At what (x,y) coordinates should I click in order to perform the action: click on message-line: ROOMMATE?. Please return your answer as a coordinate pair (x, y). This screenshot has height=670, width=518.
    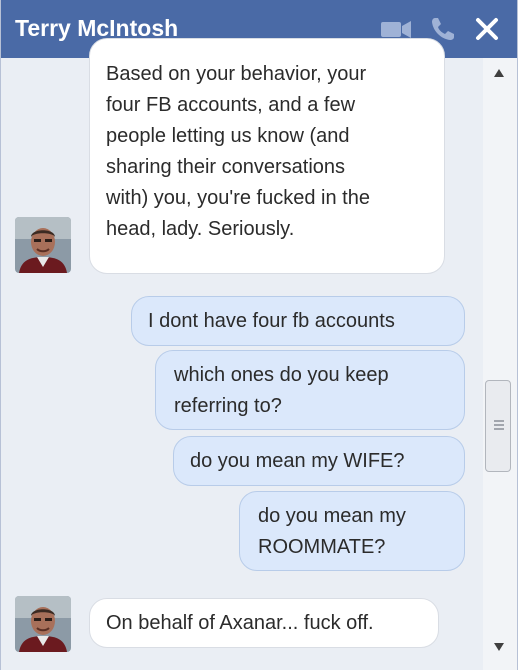
    Looking at the image, I should click on (322, 547).